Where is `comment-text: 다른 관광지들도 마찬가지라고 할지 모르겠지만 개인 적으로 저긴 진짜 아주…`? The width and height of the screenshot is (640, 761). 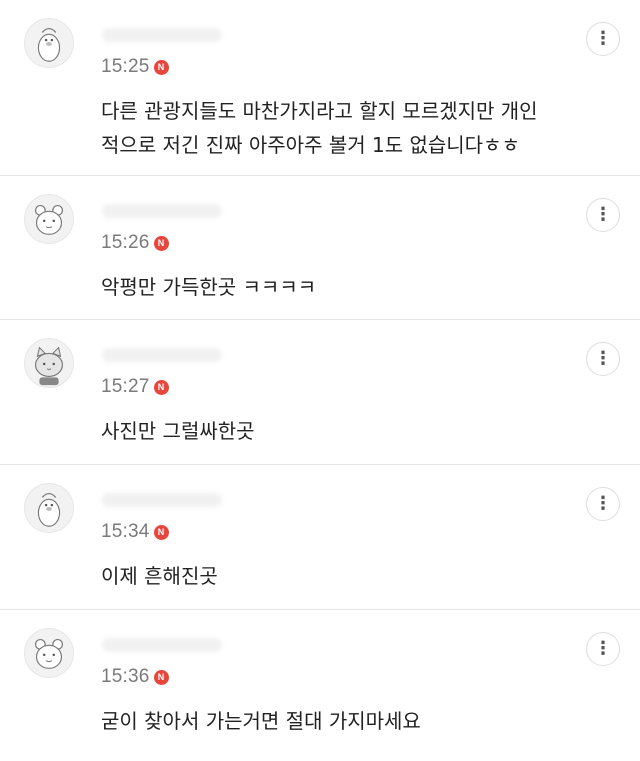
comment-text: 다른 관광지들도 마찬가지라고 할지 모르겠지만 개인 적으로 저긴 진짜 아주… is located at coordinates (319, 128).